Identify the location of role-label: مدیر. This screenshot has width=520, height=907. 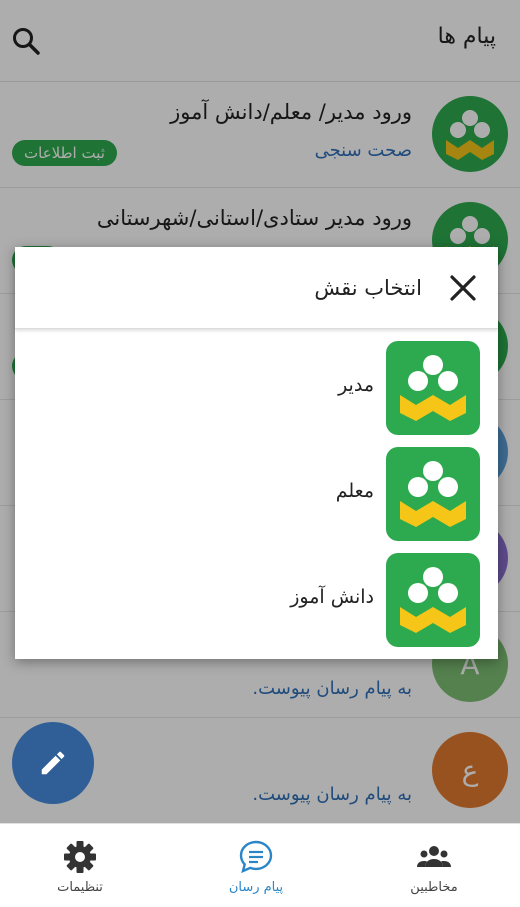
(356, 385).